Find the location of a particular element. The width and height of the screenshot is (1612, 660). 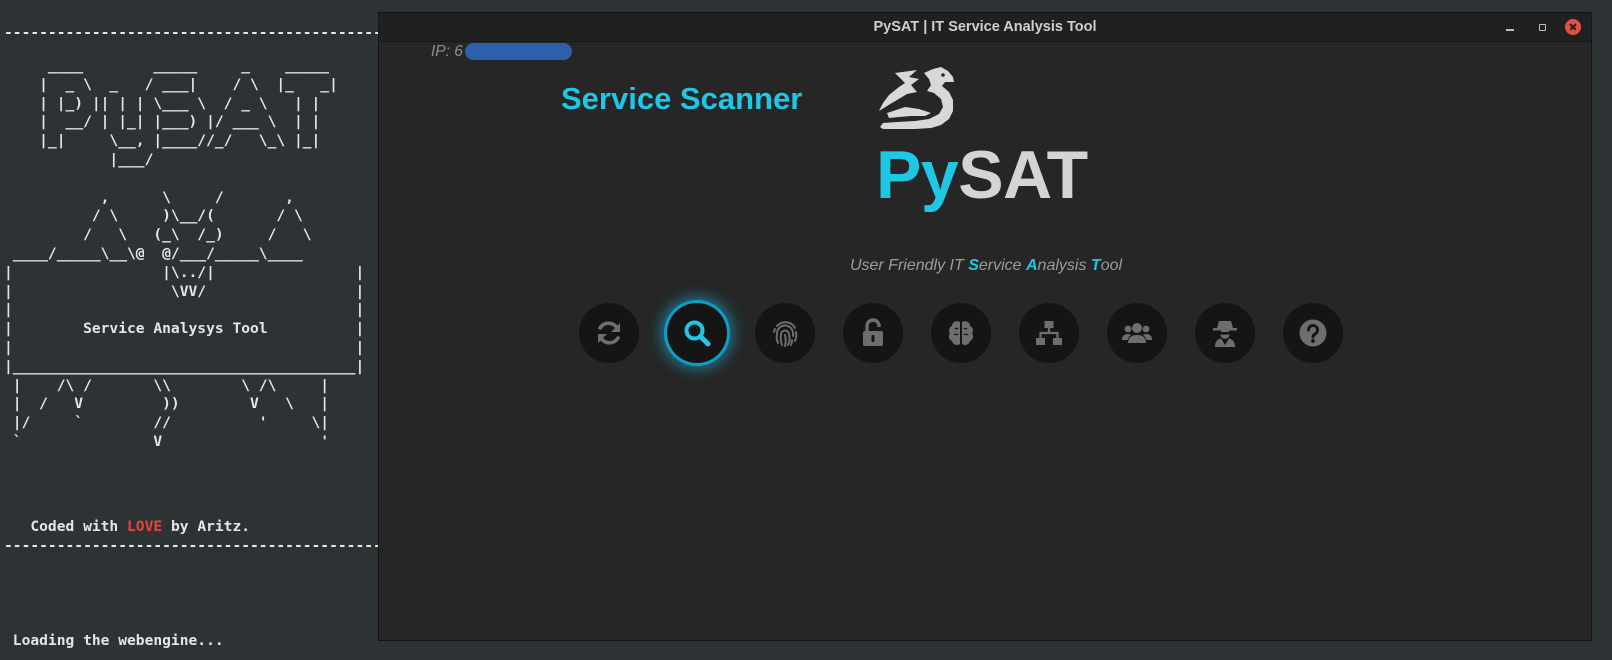

coded-by-line: Coded with LOVE by Aritz. is located at coordinates (127, 527).